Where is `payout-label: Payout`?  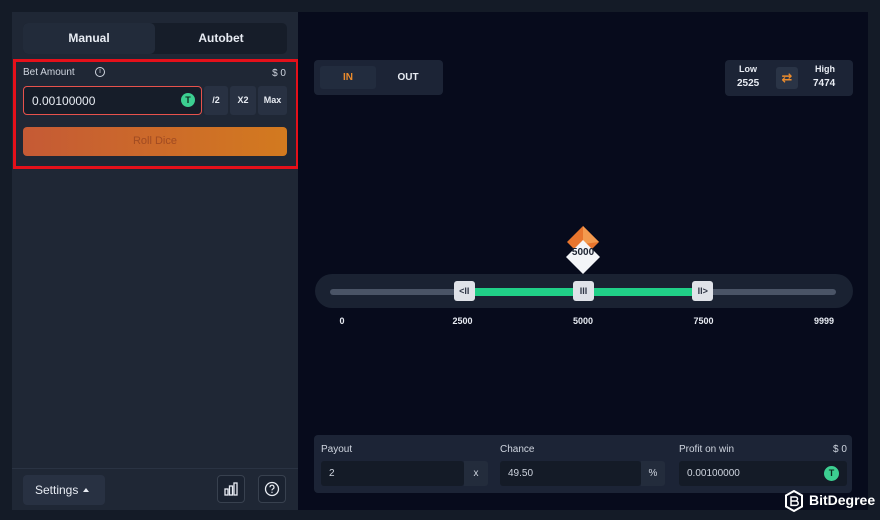
payout-label: Payout is located at coordinates (337, 449).